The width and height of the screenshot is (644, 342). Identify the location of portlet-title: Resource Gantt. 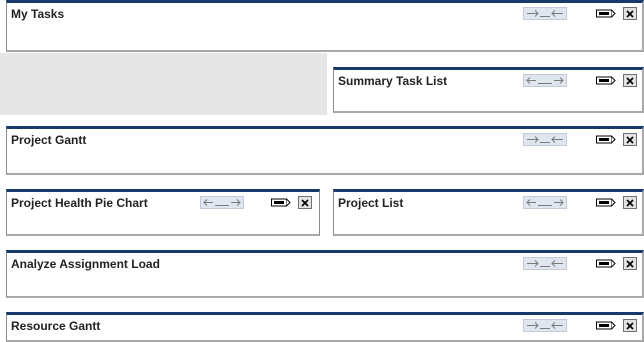
(56, 326).